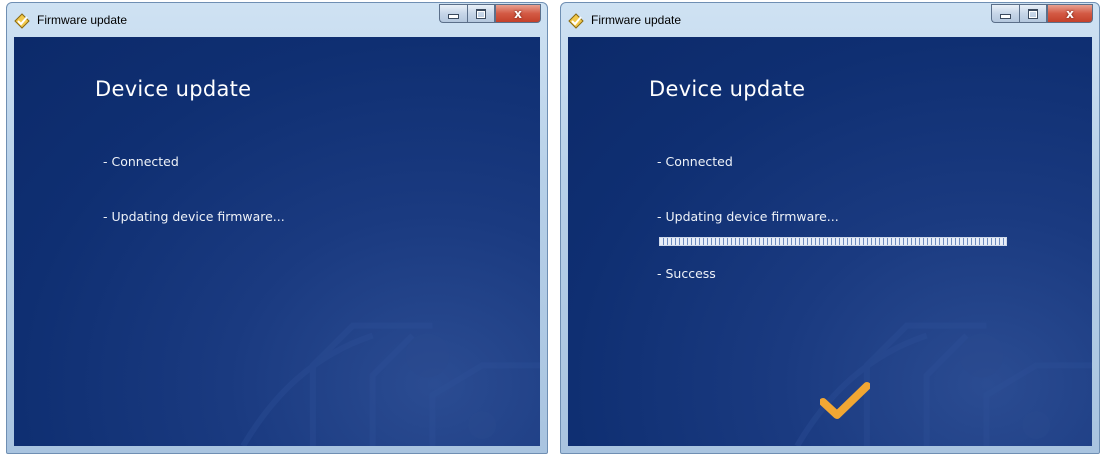  I want to click on circuit-background-graphic, so click(390, 384).